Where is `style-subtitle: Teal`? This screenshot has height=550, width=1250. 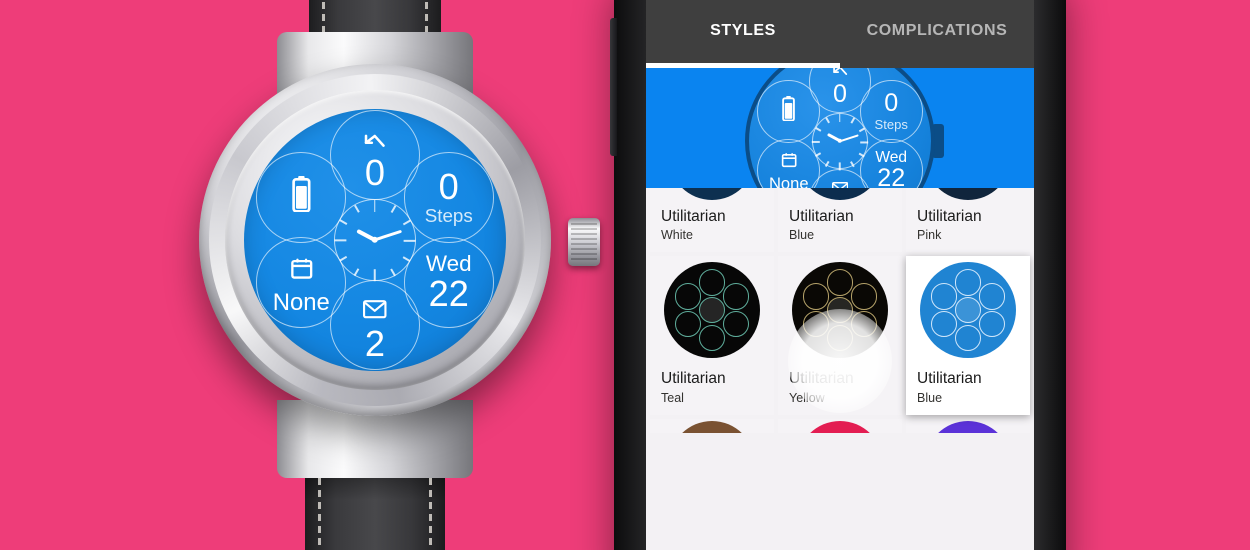 style-subtitle: Teal is located at coordinates (672, 397).